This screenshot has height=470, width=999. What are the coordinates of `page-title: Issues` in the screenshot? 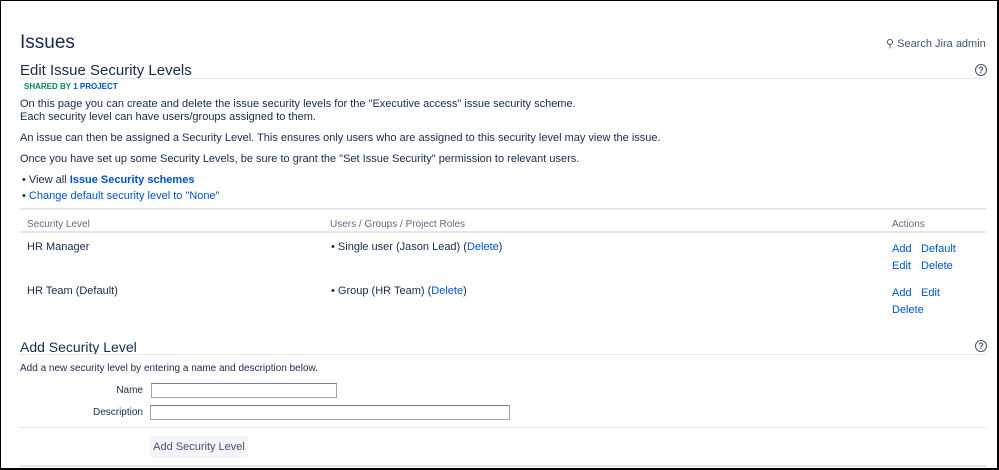 It's located at (47, 42).